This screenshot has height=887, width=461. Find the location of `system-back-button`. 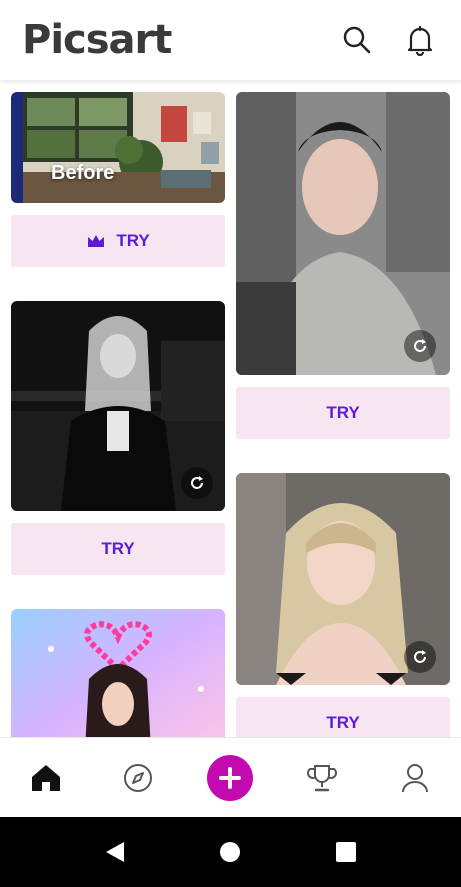

system-back-button is located at coordinates (115, 852).